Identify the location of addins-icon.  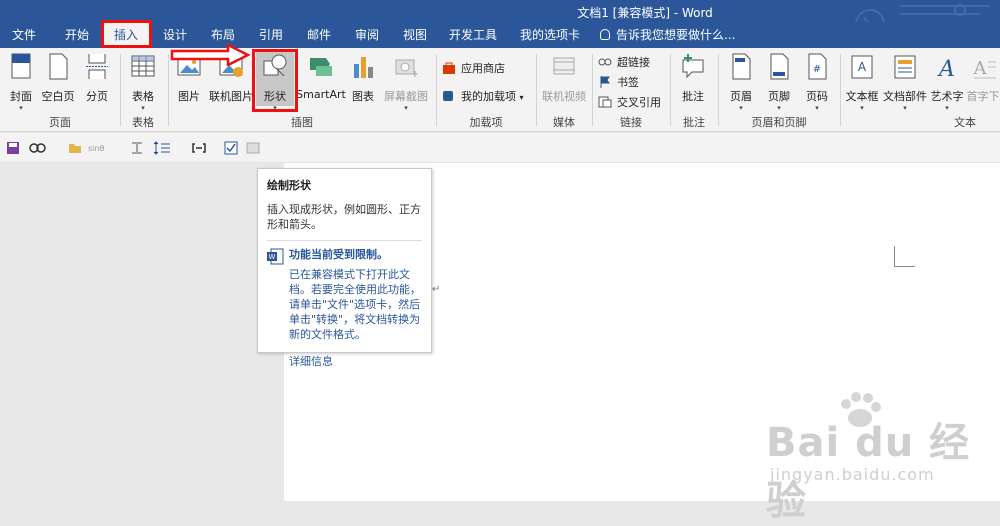
(448, 96).